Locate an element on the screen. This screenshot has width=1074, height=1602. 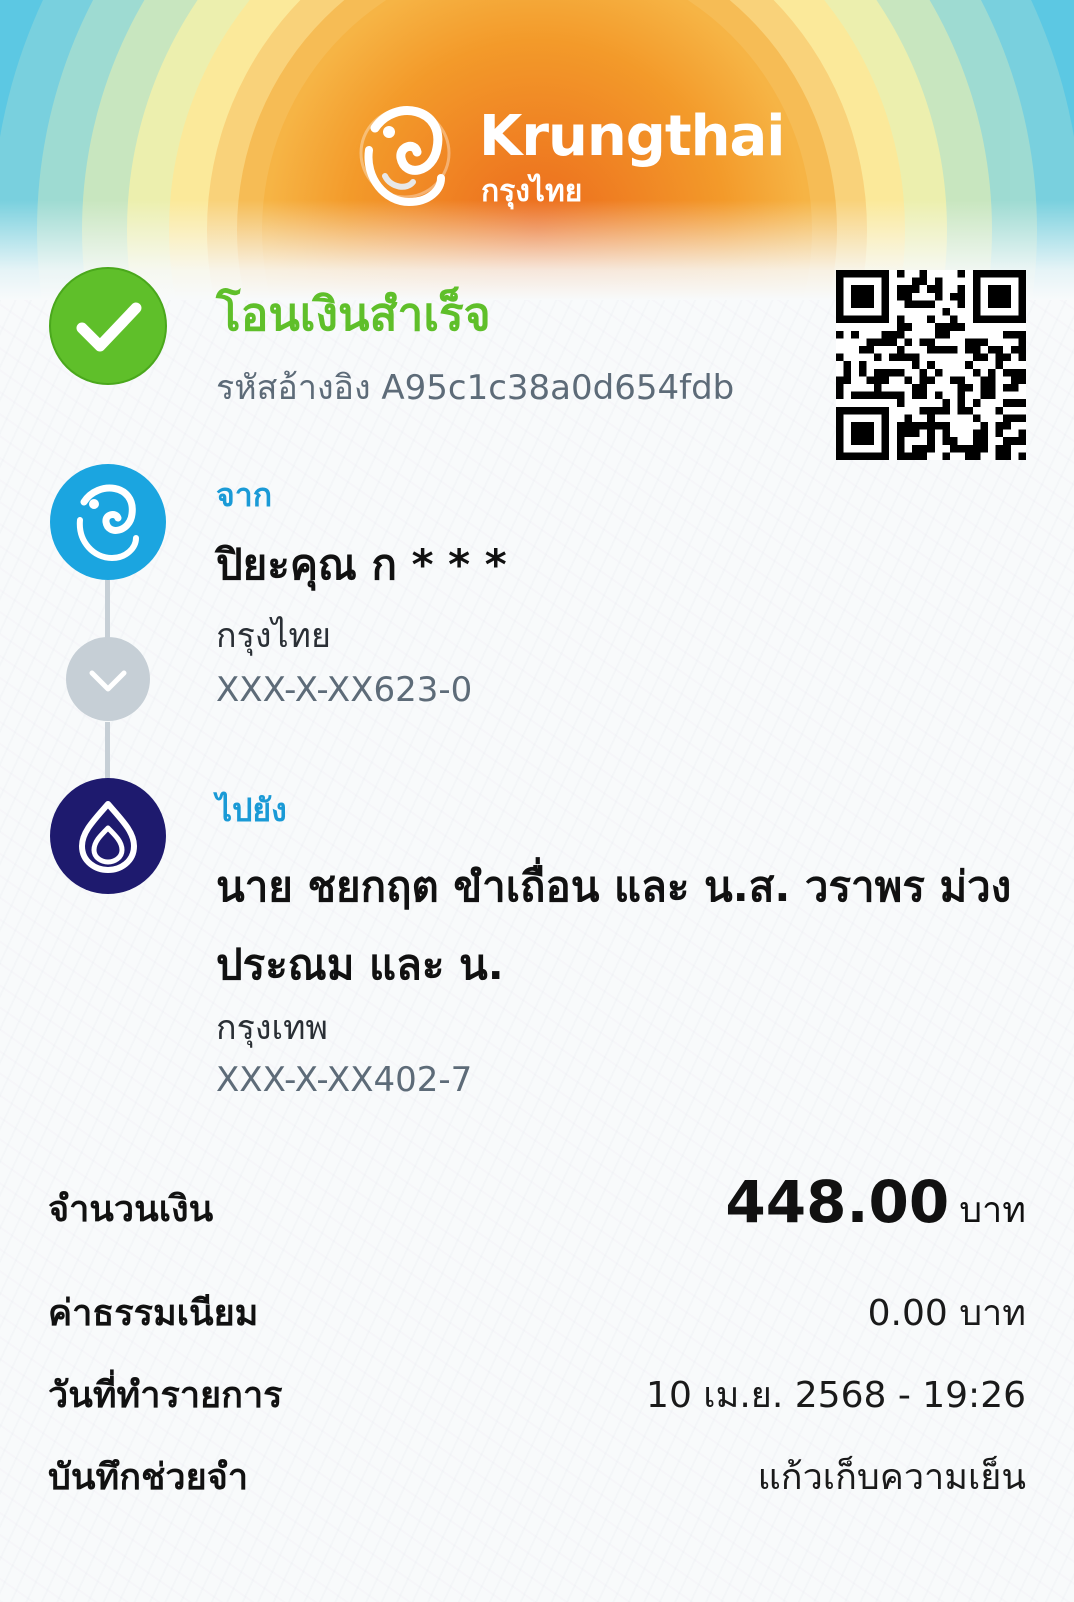
sender-bank: กรุงไทย is located at coordinates (273, 636).